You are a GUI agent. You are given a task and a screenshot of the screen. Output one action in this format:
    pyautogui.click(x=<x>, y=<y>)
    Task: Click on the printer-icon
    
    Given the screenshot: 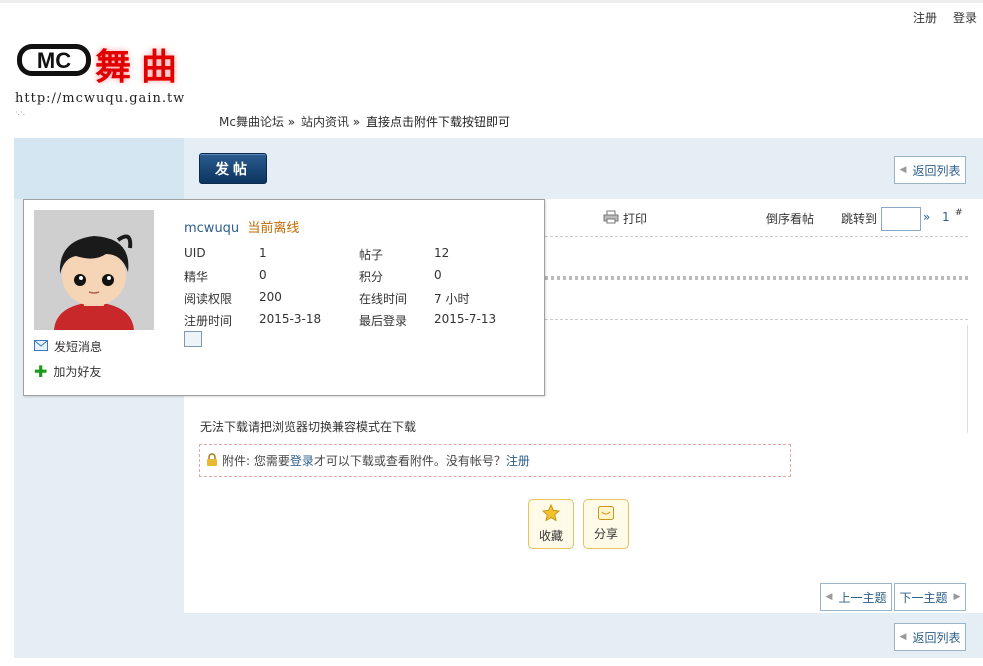 What is the action you would take?
    pyautogui.click(x=611, y=218)
    